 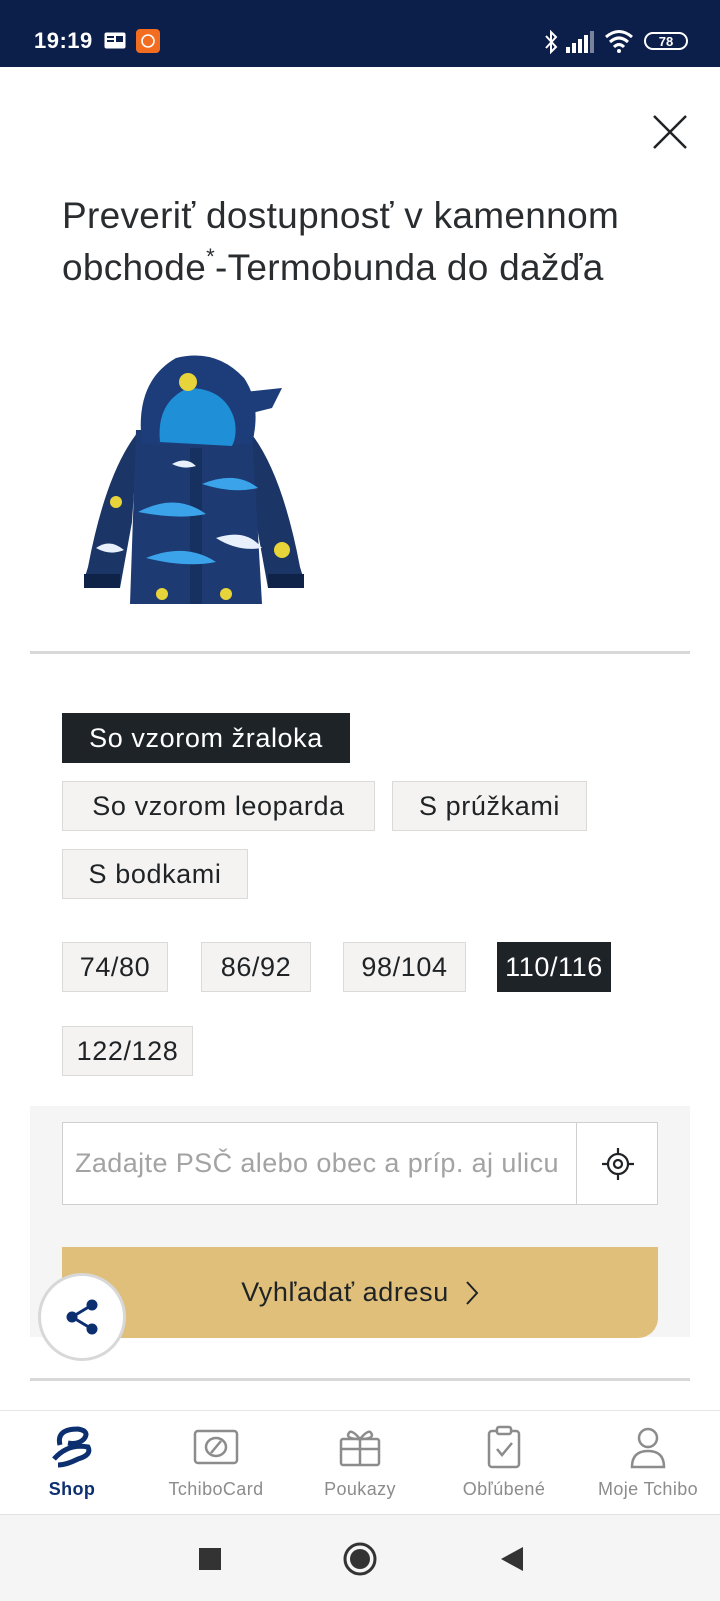 What do you see at coordinates (256, 967) in the screenshot?
I see `size-option-86-92: 86/92` at bounding box center [256, 967].